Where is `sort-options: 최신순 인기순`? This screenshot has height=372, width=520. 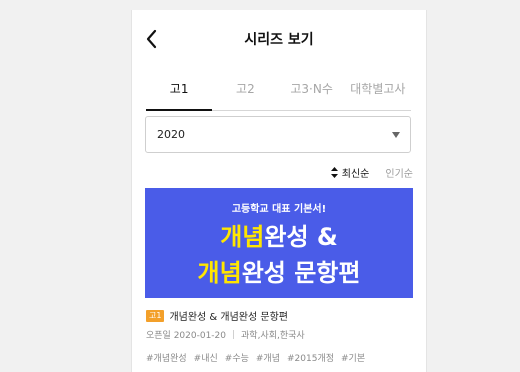 sort-options: 최신순 인기순 is located at coordinates (371, 172).